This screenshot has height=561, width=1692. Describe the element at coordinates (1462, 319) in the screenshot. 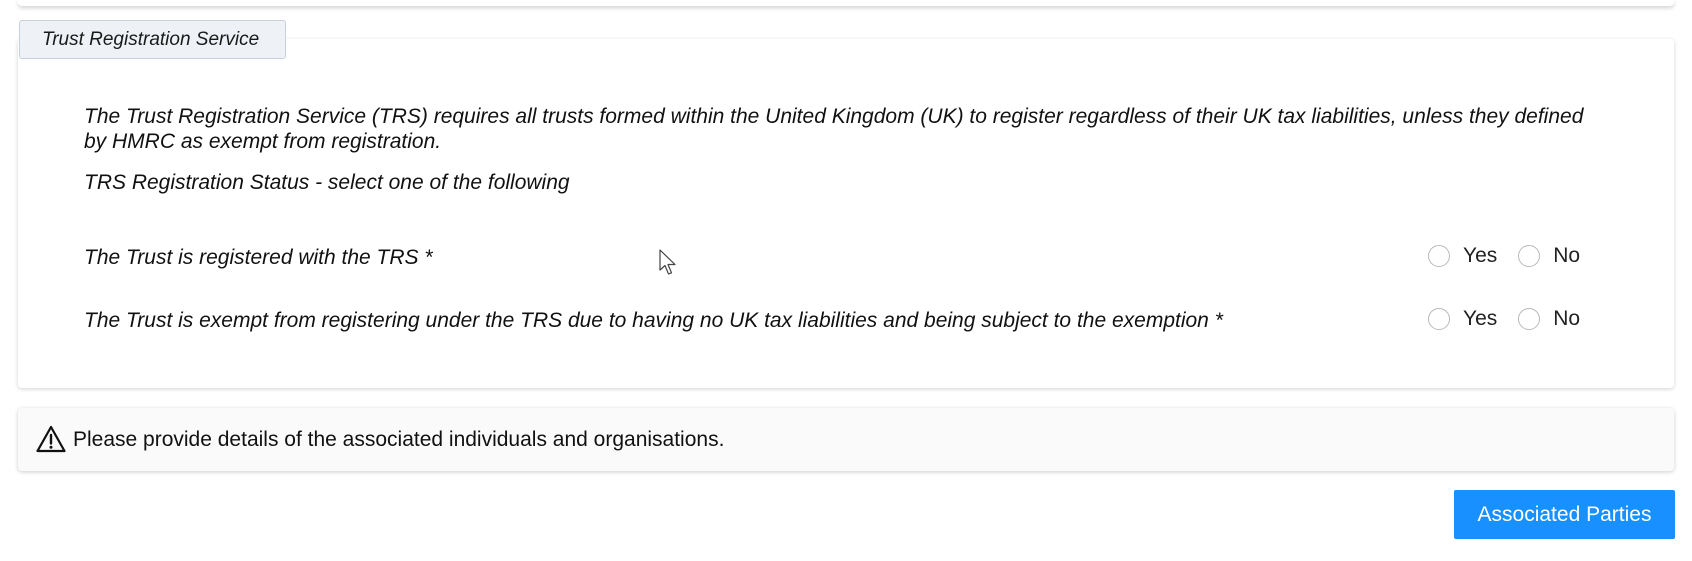

I see `exempt-yes-option: Yes` at that location.